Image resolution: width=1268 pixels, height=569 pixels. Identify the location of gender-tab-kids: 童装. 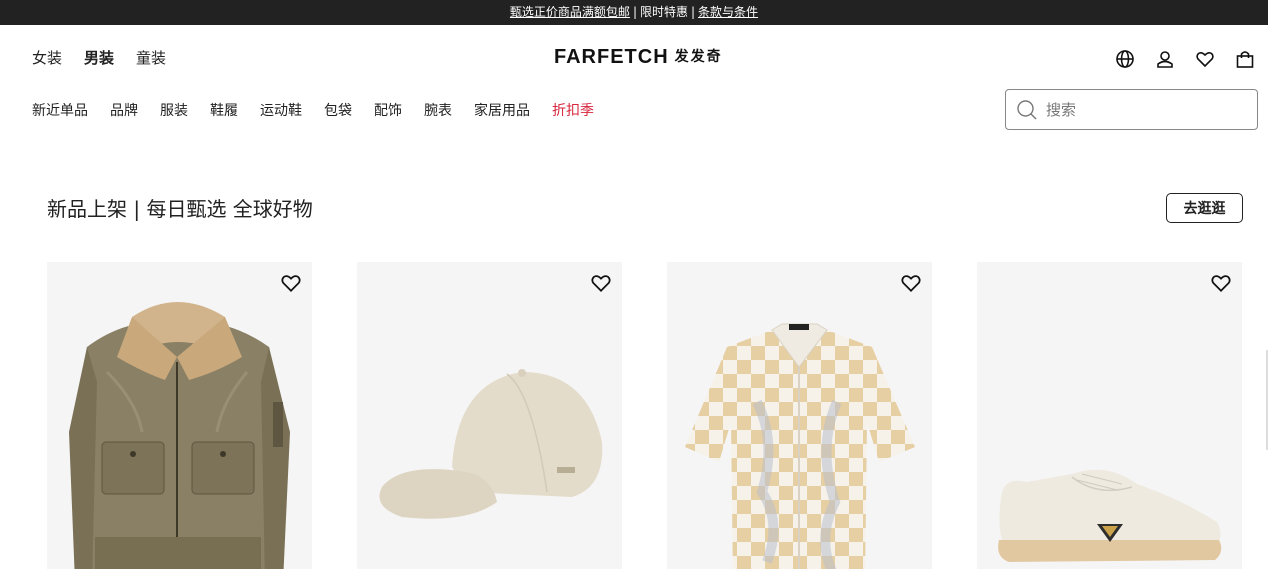
(151, 57).